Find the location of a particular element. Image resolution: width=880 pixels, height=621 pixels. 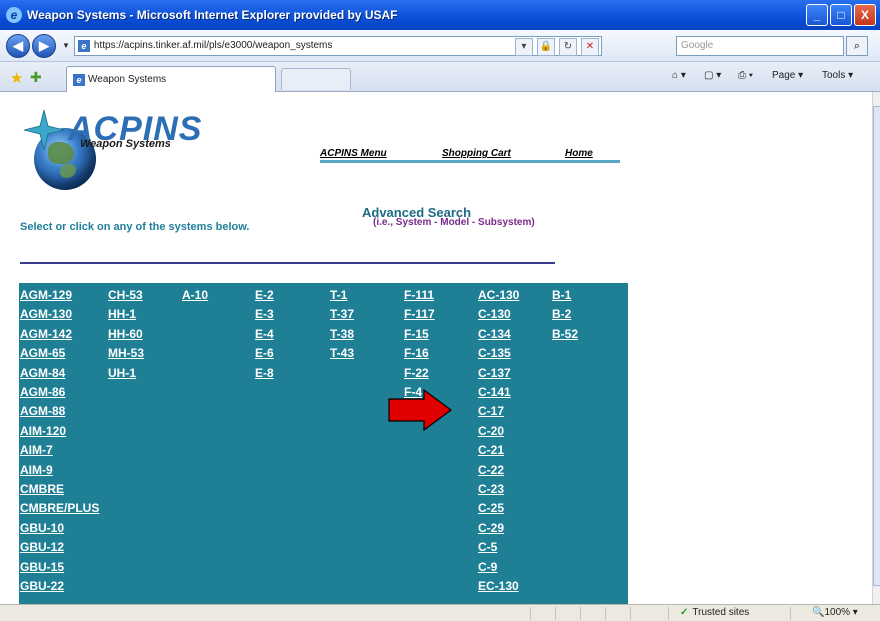

system-link: AGM-142 is located at coordinates (46, 334).